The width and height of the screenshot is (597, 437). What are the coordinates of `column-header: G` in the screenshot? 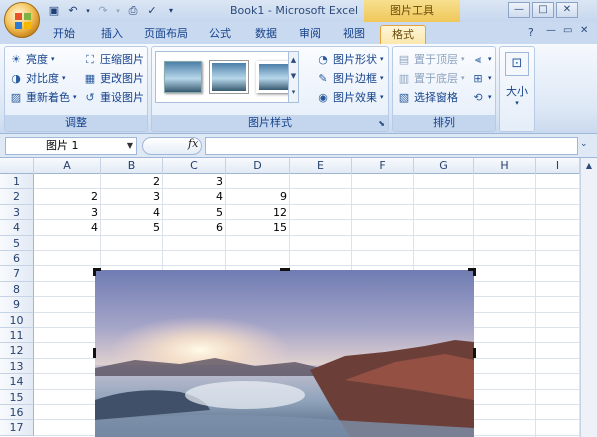 It's located at (444, 166).